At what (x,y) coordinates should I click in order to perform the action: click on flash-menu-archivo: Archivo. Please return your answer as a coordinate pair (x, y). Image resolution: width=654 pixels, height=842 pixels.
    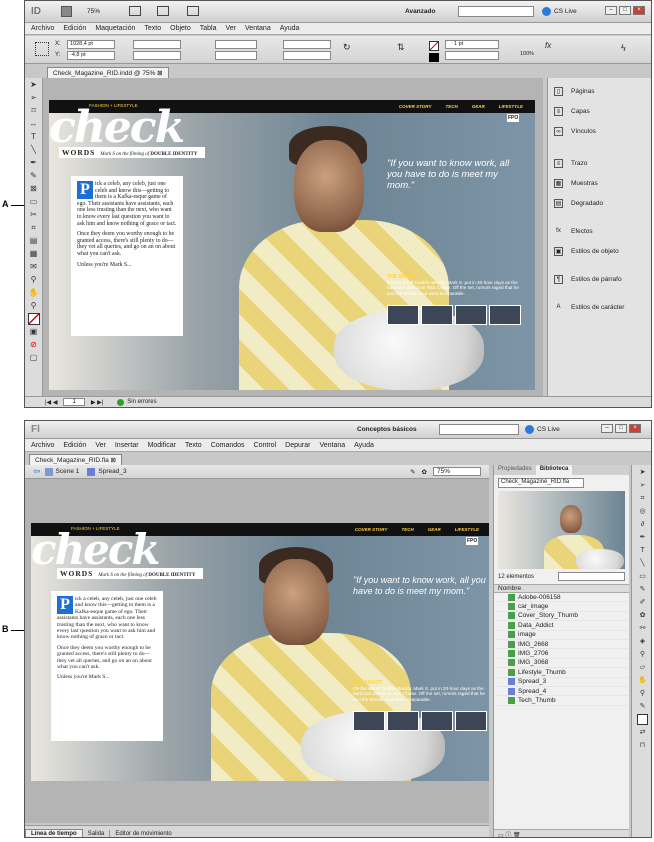
    Looking at the image, I should click on (42, 445).